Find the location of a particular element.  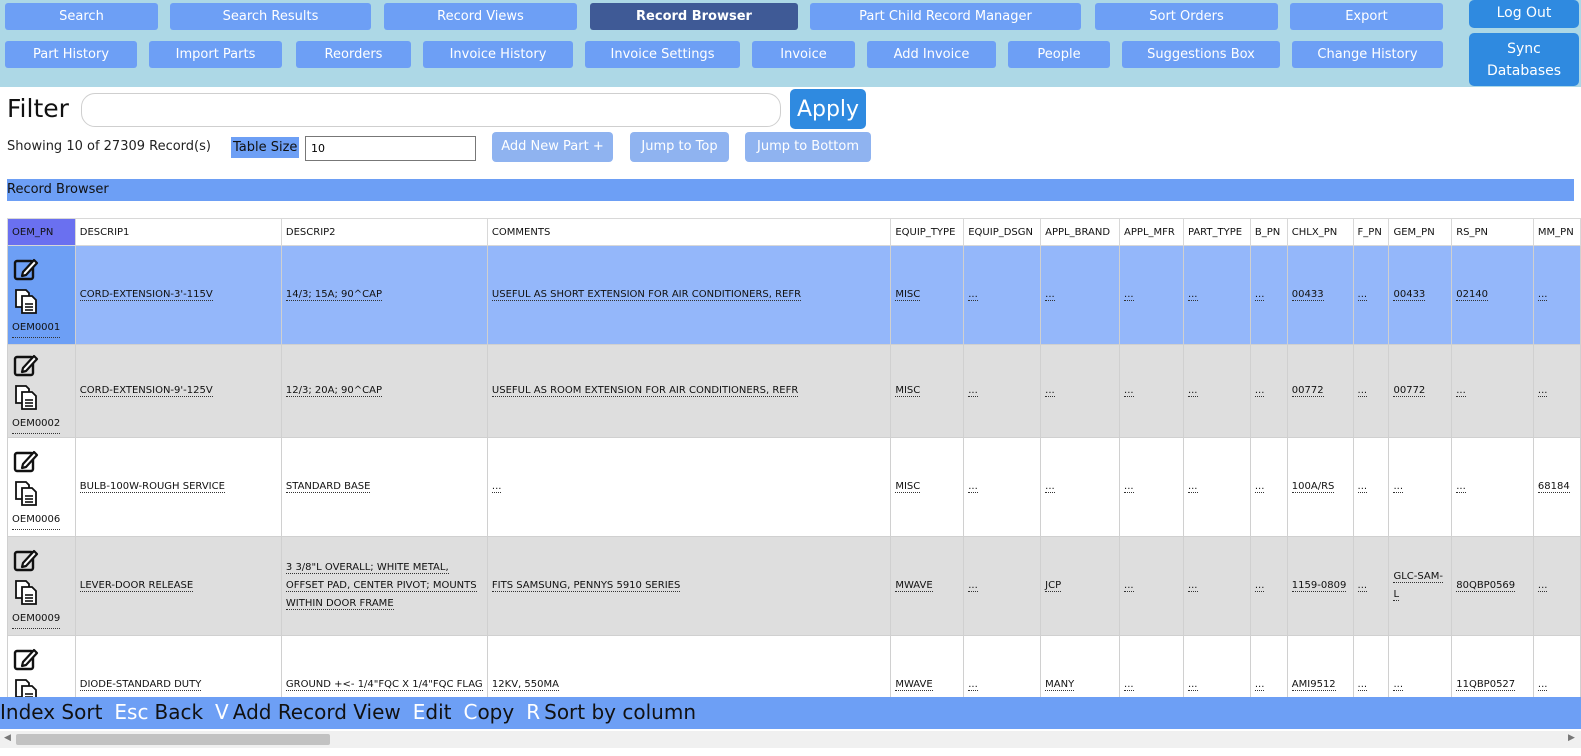

nav-invoice-settings: Invoice Settings is located at coordinates (662, 54).